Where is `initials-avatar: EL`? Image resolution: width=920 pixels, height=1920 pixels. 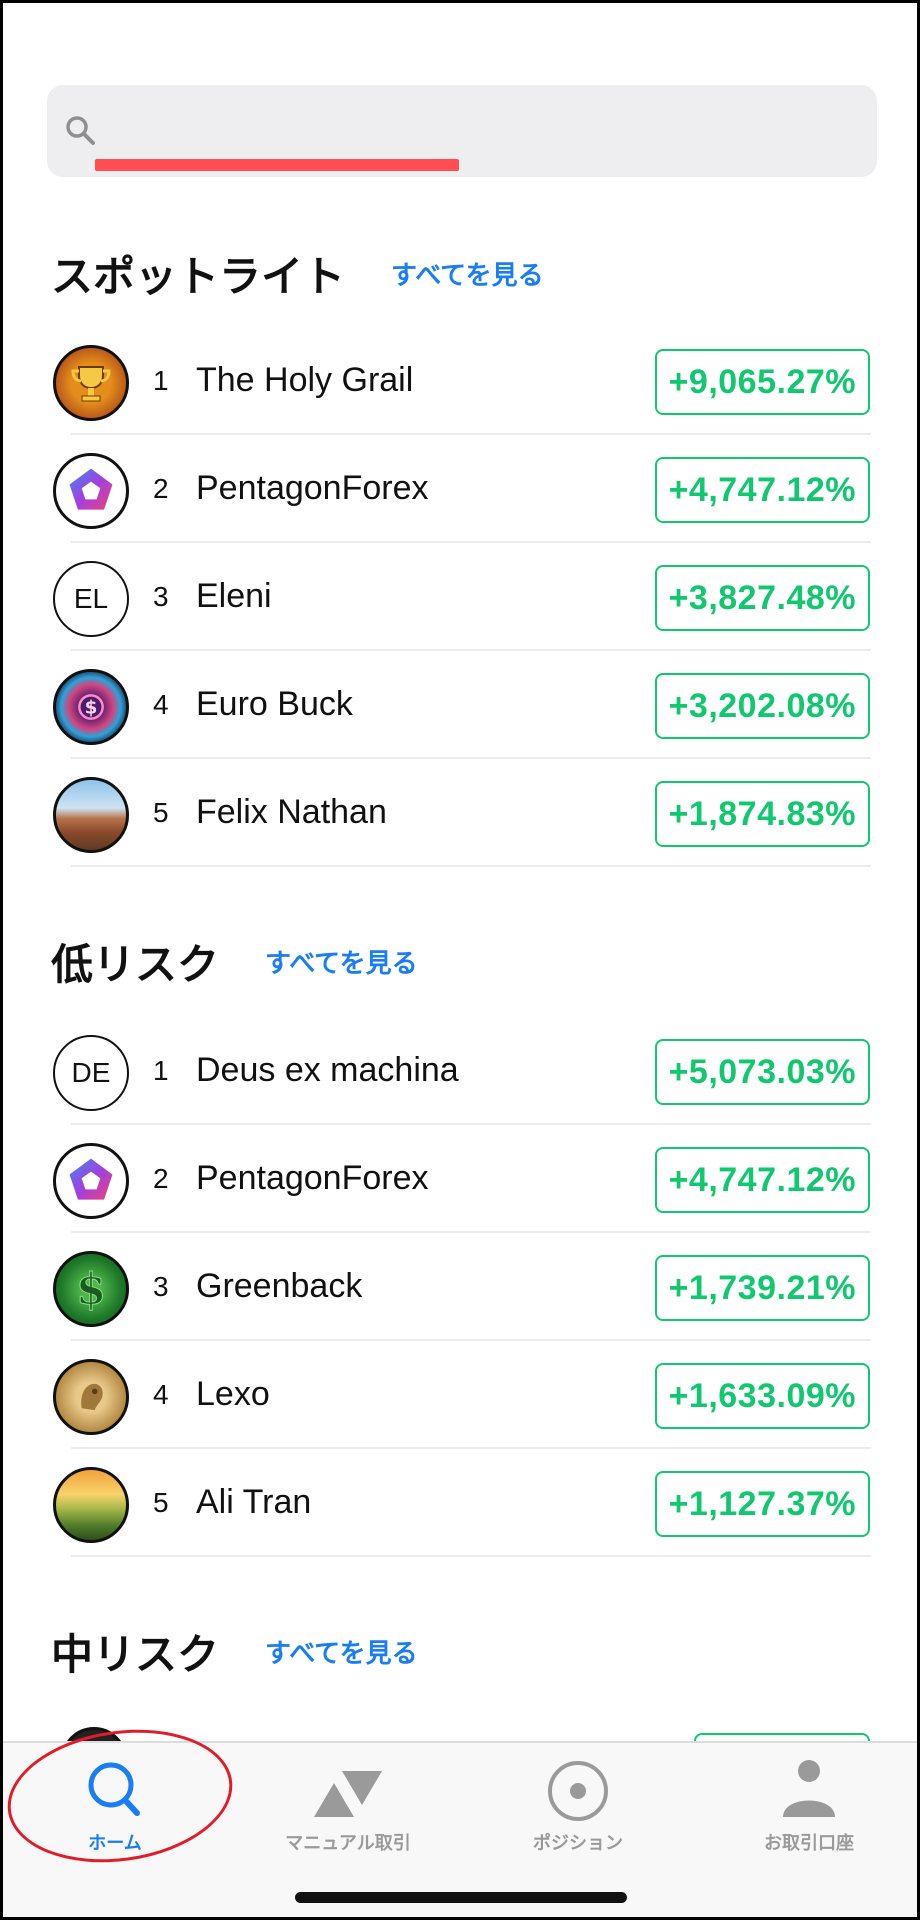 initials-avatar: EL is located at coordinates (91, 599).